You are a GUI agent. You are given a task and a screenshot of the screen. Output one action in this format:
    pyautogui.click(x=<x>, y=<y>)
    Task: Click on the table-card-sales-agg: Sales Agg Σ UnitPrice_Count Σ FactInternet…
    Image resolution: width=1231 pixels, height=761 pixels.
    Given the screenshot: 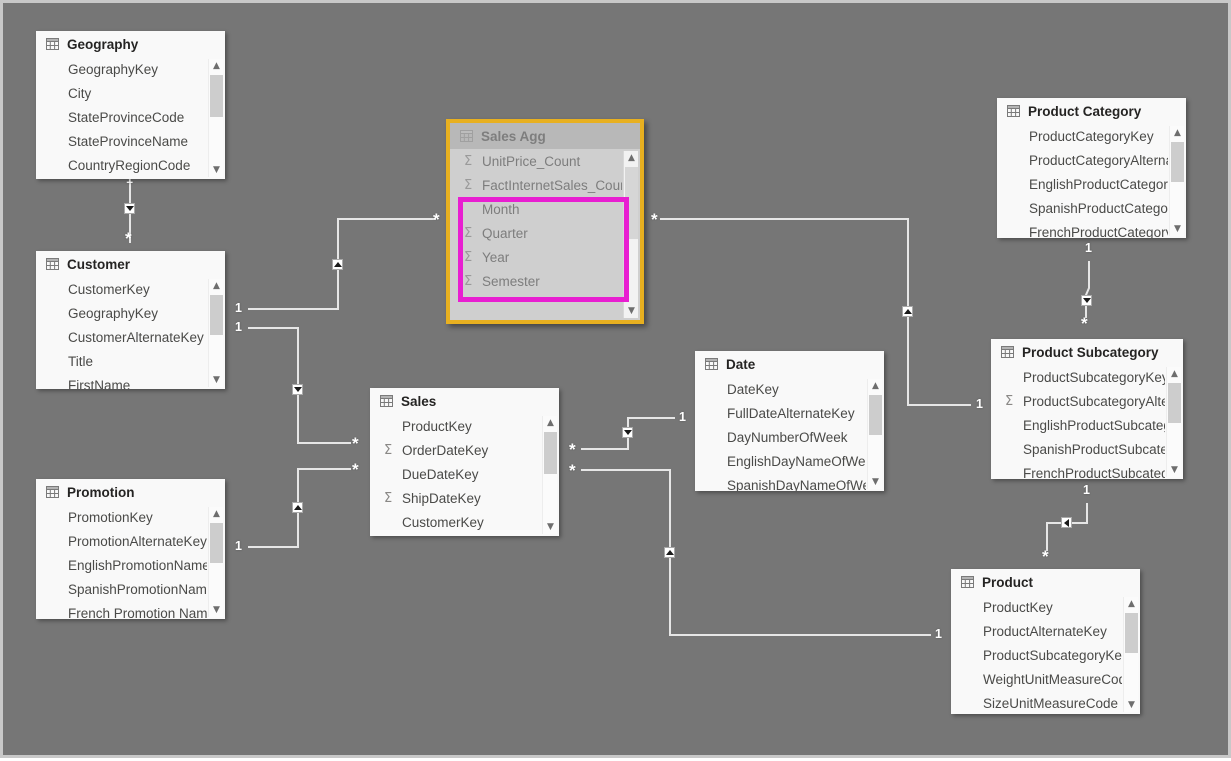 What is the action you would take?
    pyautogui.click(x=545, y=221)
    